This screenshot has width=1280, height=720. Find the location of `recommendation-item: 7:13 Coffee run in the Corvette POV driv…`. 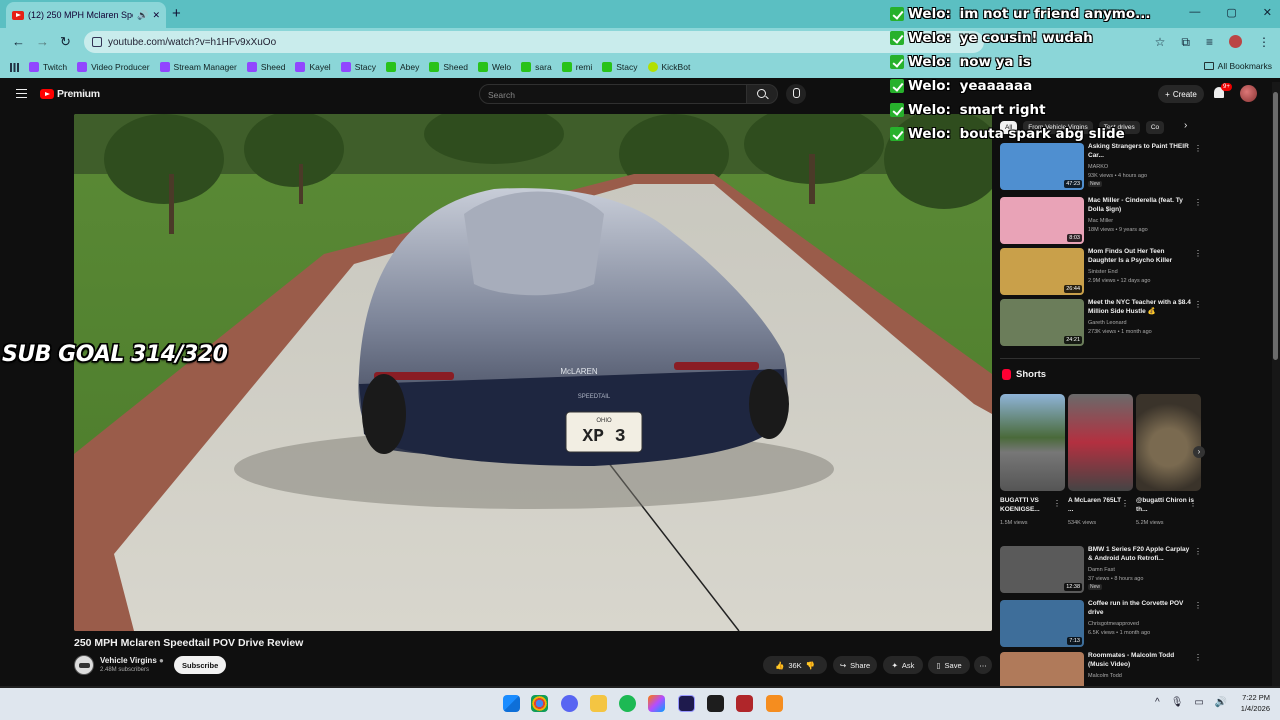

recommendation-item: 7:13 Coffee run in the Corvette POV driv… is located at coordinates (1101, 624).